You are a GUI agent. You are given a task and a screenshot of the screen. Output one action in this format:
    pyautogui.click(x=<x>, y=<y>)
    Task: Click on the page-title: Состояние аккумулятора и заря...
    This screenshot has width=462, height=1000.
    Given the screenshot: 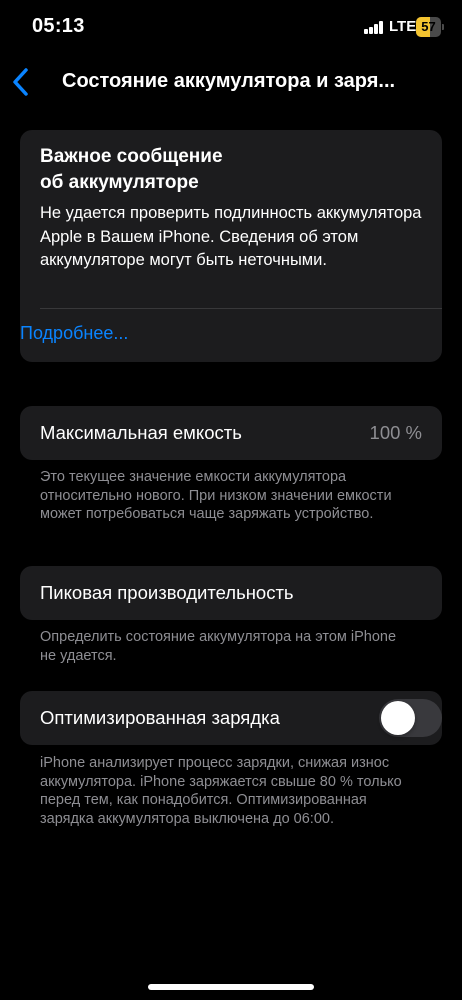 What is the action you would take?
    pyautogui.click(x=229, y=81)
    